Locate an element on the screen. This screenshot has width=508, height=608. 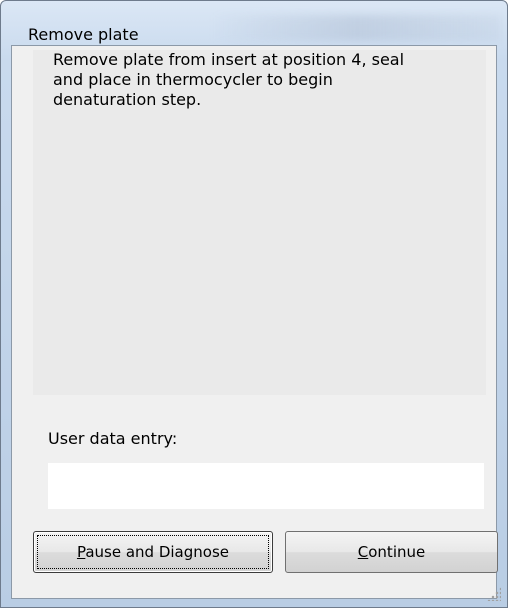
pause-and-diagnose-button: Pause and Diagnose is located at coordinates (153, 552).